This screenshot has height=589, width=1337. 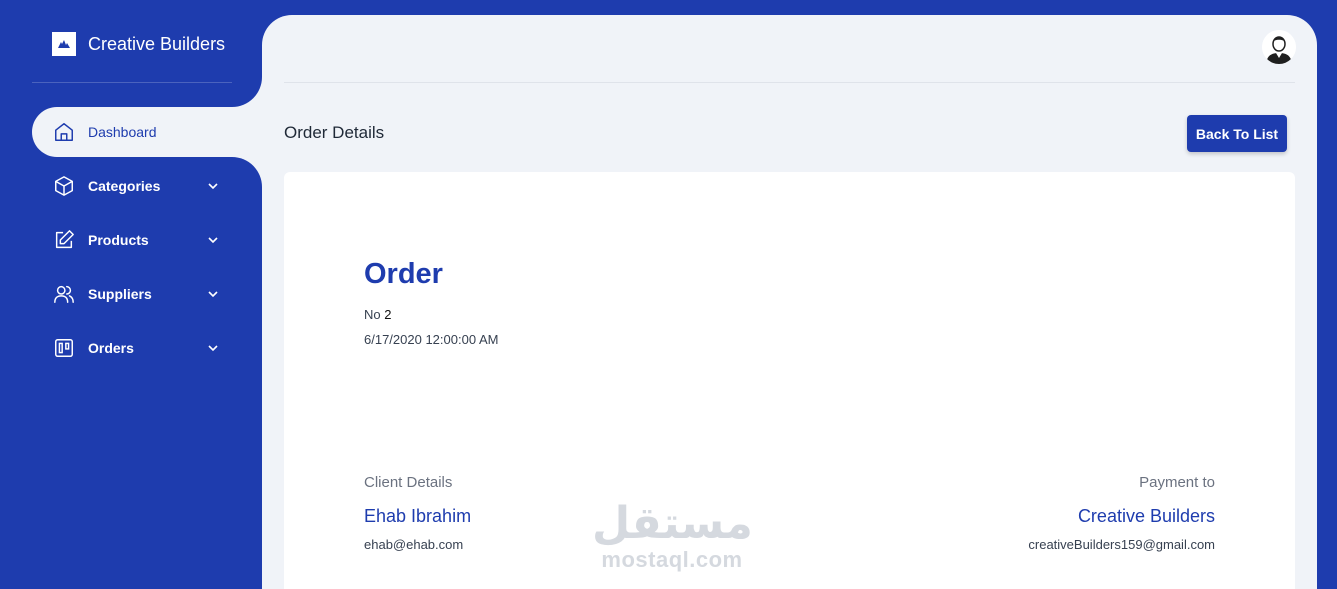 I want to click on kanban-icon, so click(x=64, y=348).